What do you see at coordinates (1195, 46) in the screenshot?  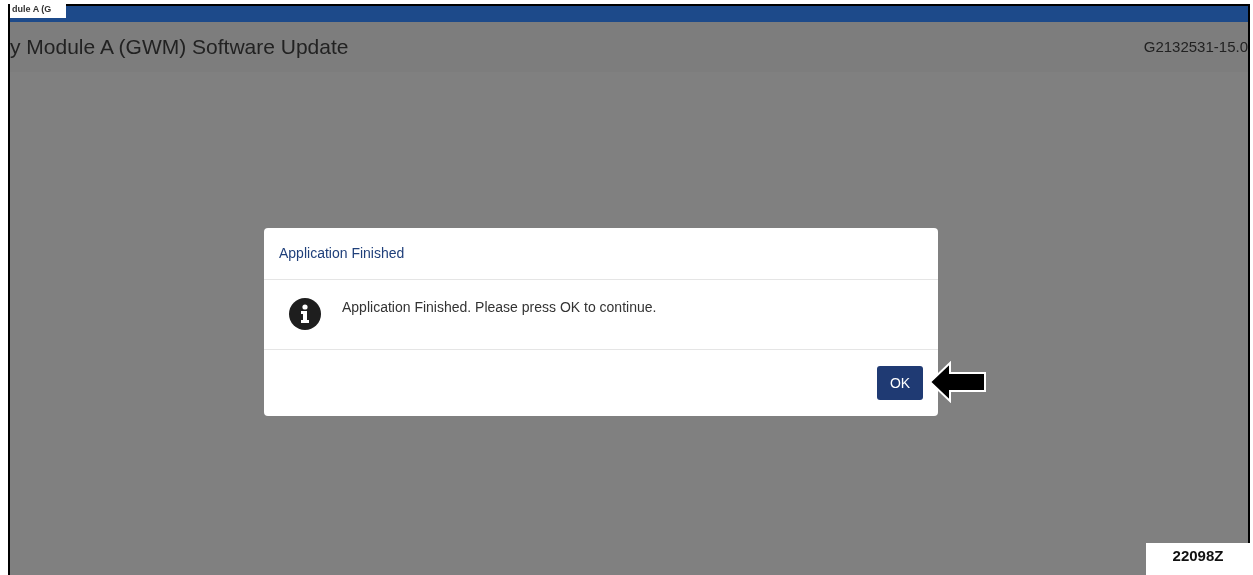 I see `version-code: G2132531-15.0` at bounding box center [1195, 46].